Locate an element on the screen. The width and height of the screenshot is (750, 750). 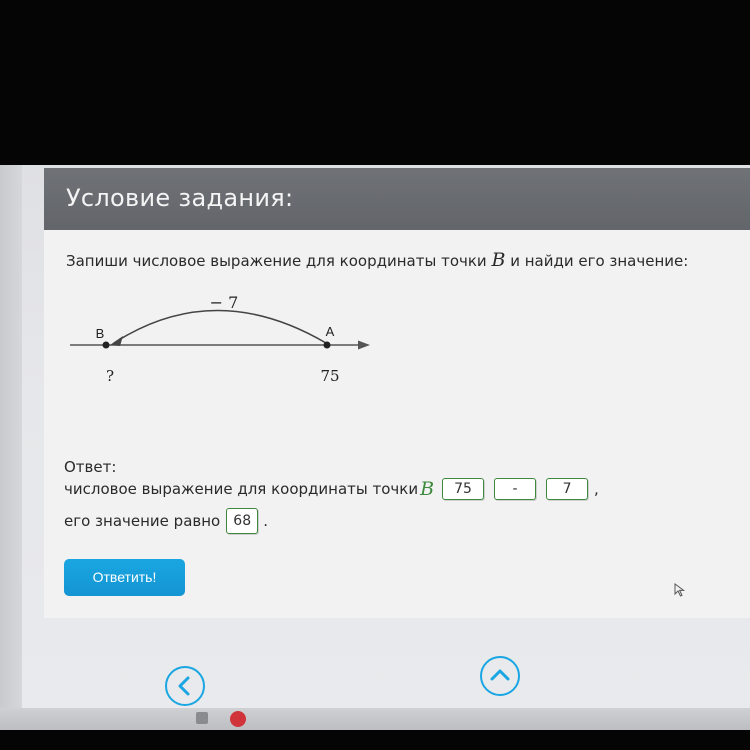
instruction-text-end: и найди его значение: is located at coordinates (597, 261).